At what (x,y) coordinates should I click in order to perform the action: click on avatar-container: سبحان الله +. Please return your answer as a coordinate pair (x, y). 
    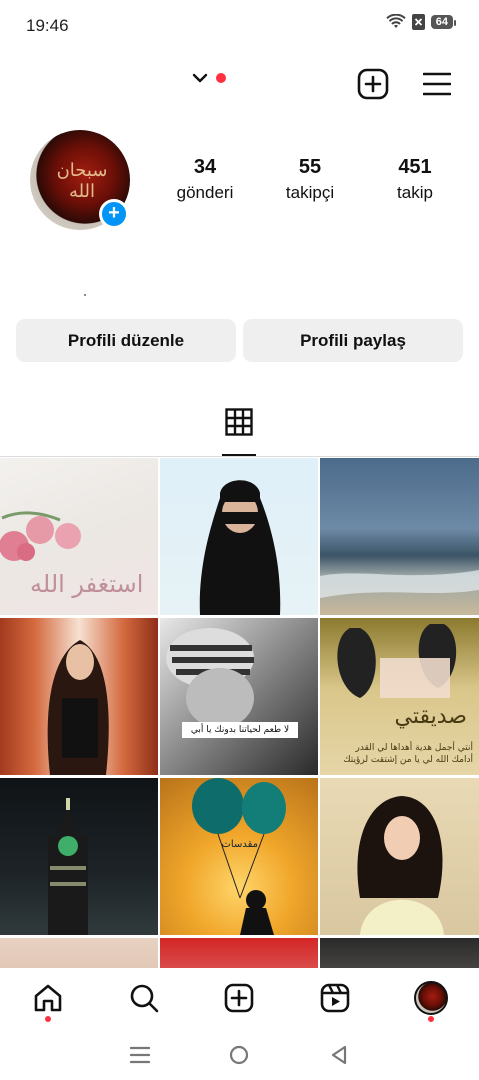
    Looking at the image, I should click on (80, 180).